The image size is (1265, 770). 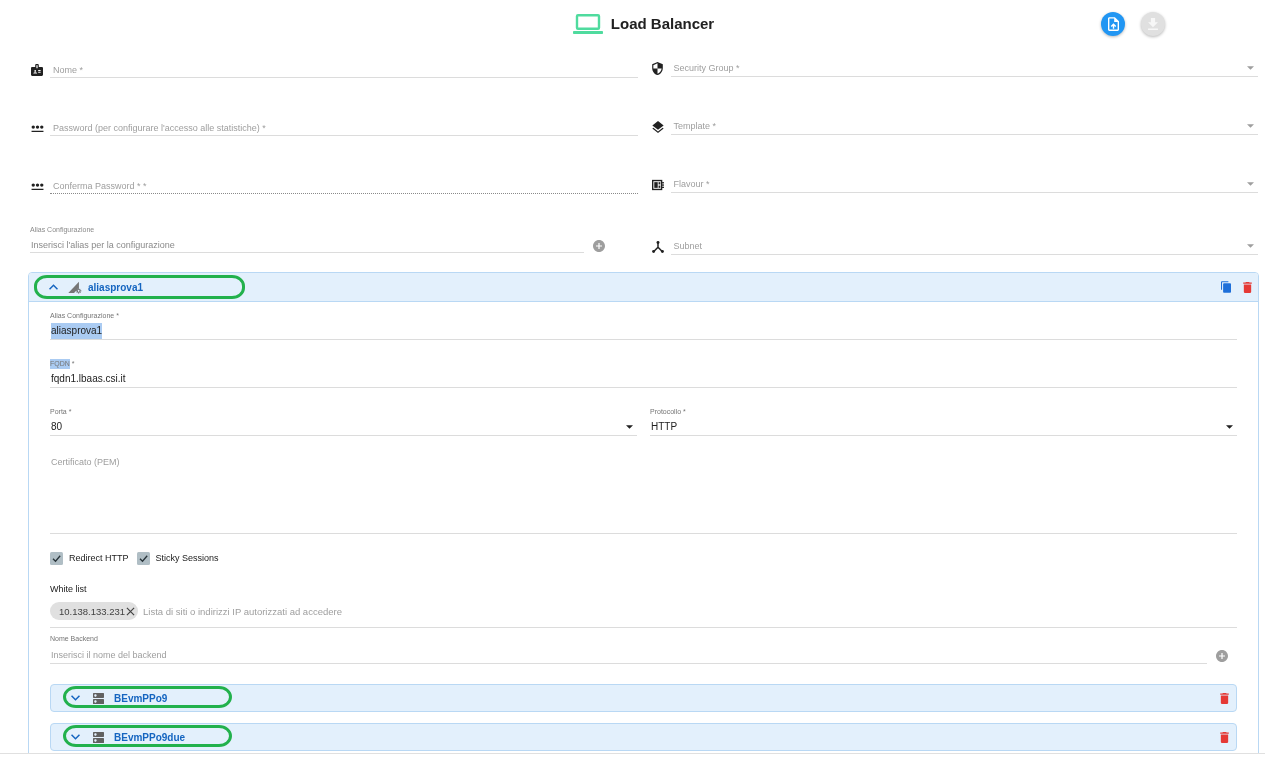 I want to click on upload-button, so click(x=1113, y=23).